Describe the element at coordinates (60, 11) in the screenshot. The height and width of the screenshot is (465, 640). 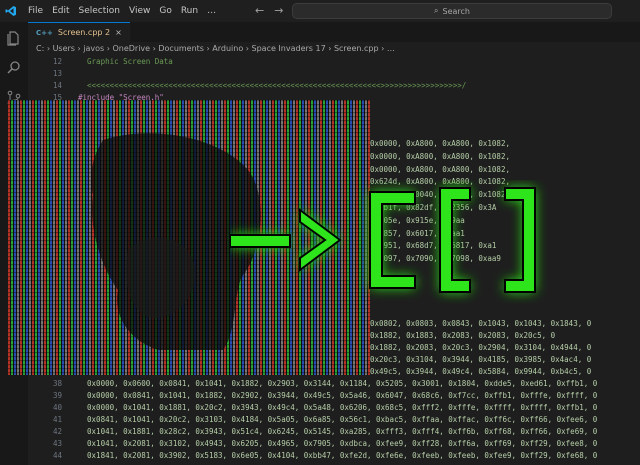
I see `menu-edit: Edit` at that location.